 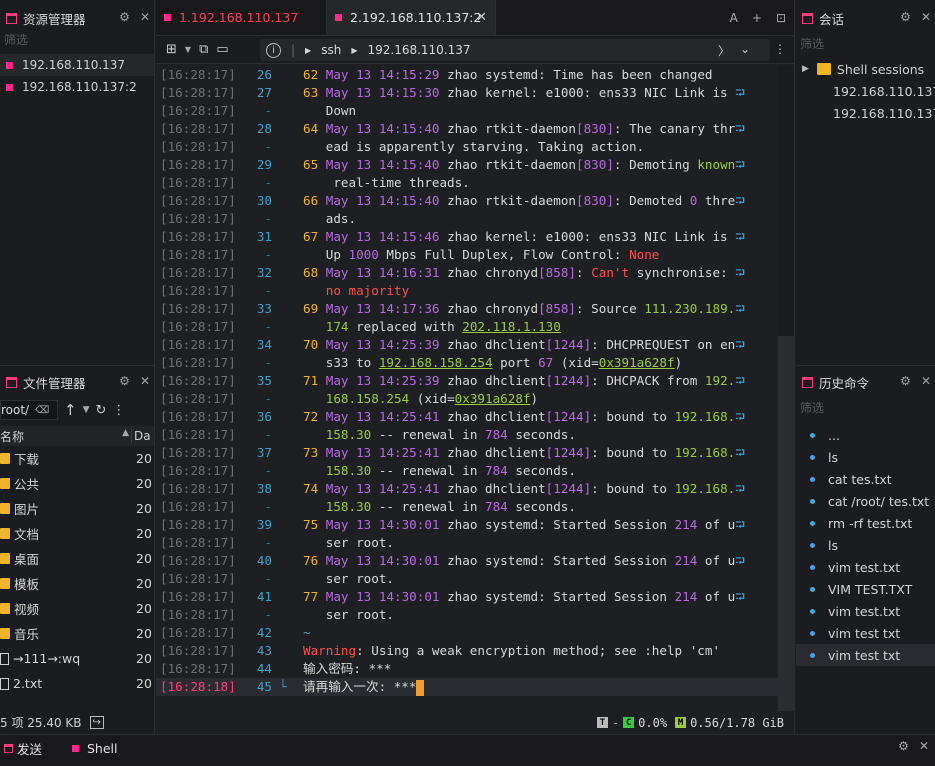 I want to click on line-text: ads., so click(x=329, y=219).